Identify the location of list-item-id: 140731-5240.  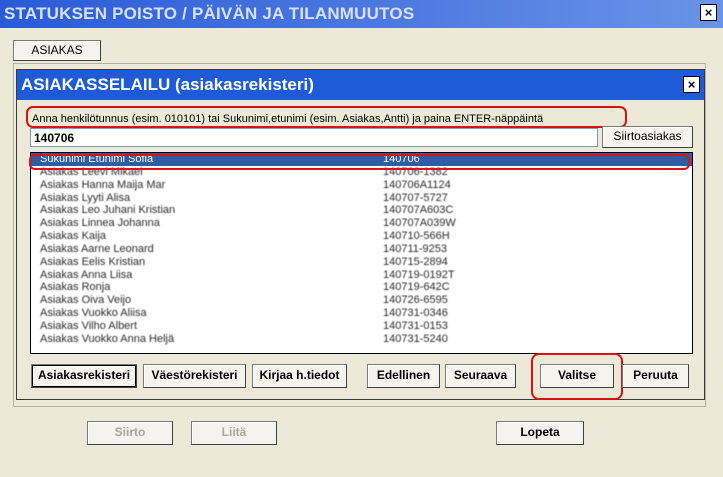
(415, 338).